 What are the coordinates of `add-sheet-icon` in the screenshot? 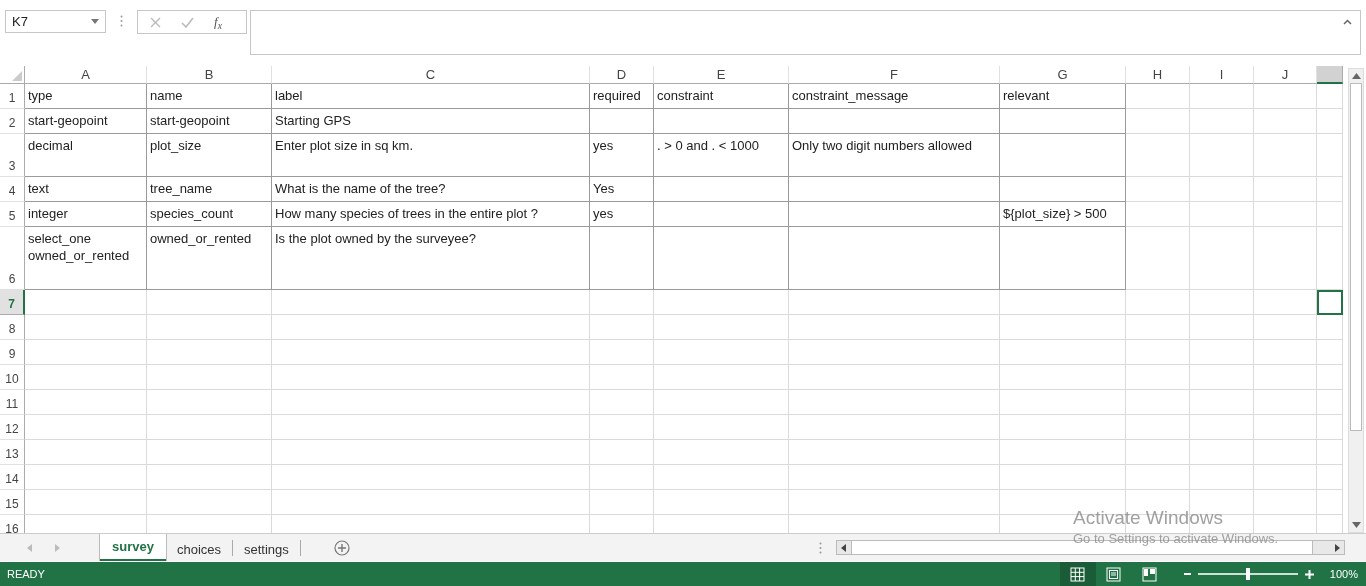 It's located at (341, 547).